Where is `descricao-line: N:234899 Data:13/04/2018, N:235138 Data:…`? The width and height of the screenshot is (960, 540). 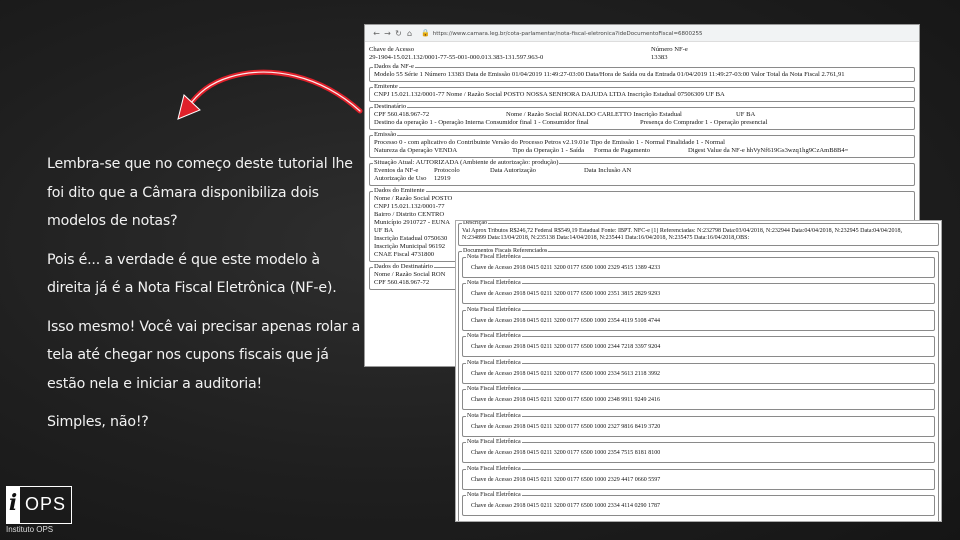
descricao-line: N:234899 Data:13/04/2018, N:235138 Data:… is located at coordinates (606, 238).